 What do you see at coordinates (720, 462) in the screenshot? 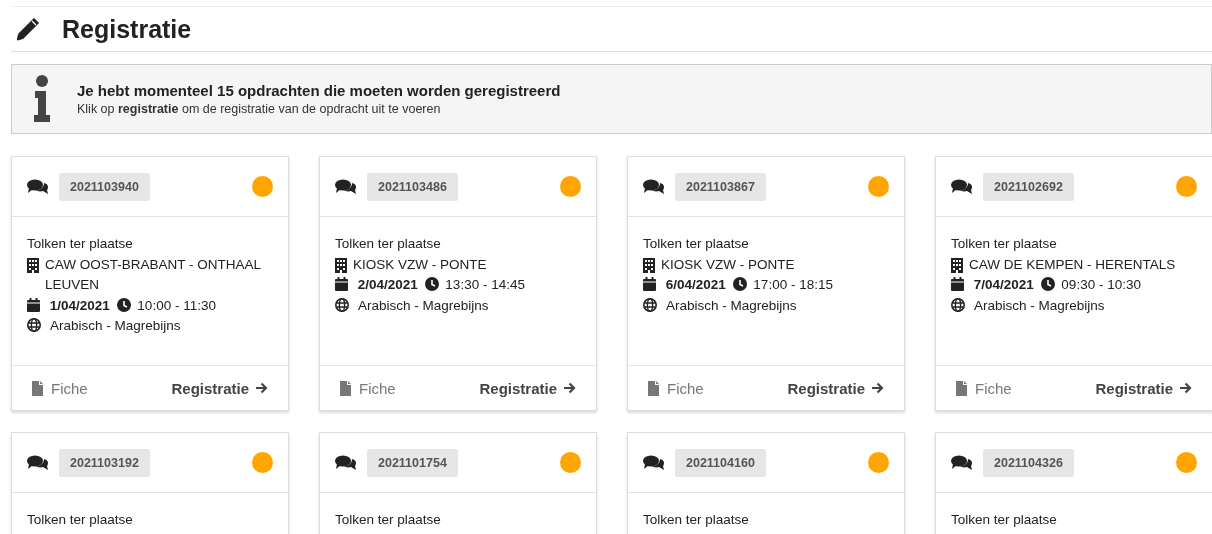
I see `assignment-number: 2021104160` at bounding box center [720, 462].